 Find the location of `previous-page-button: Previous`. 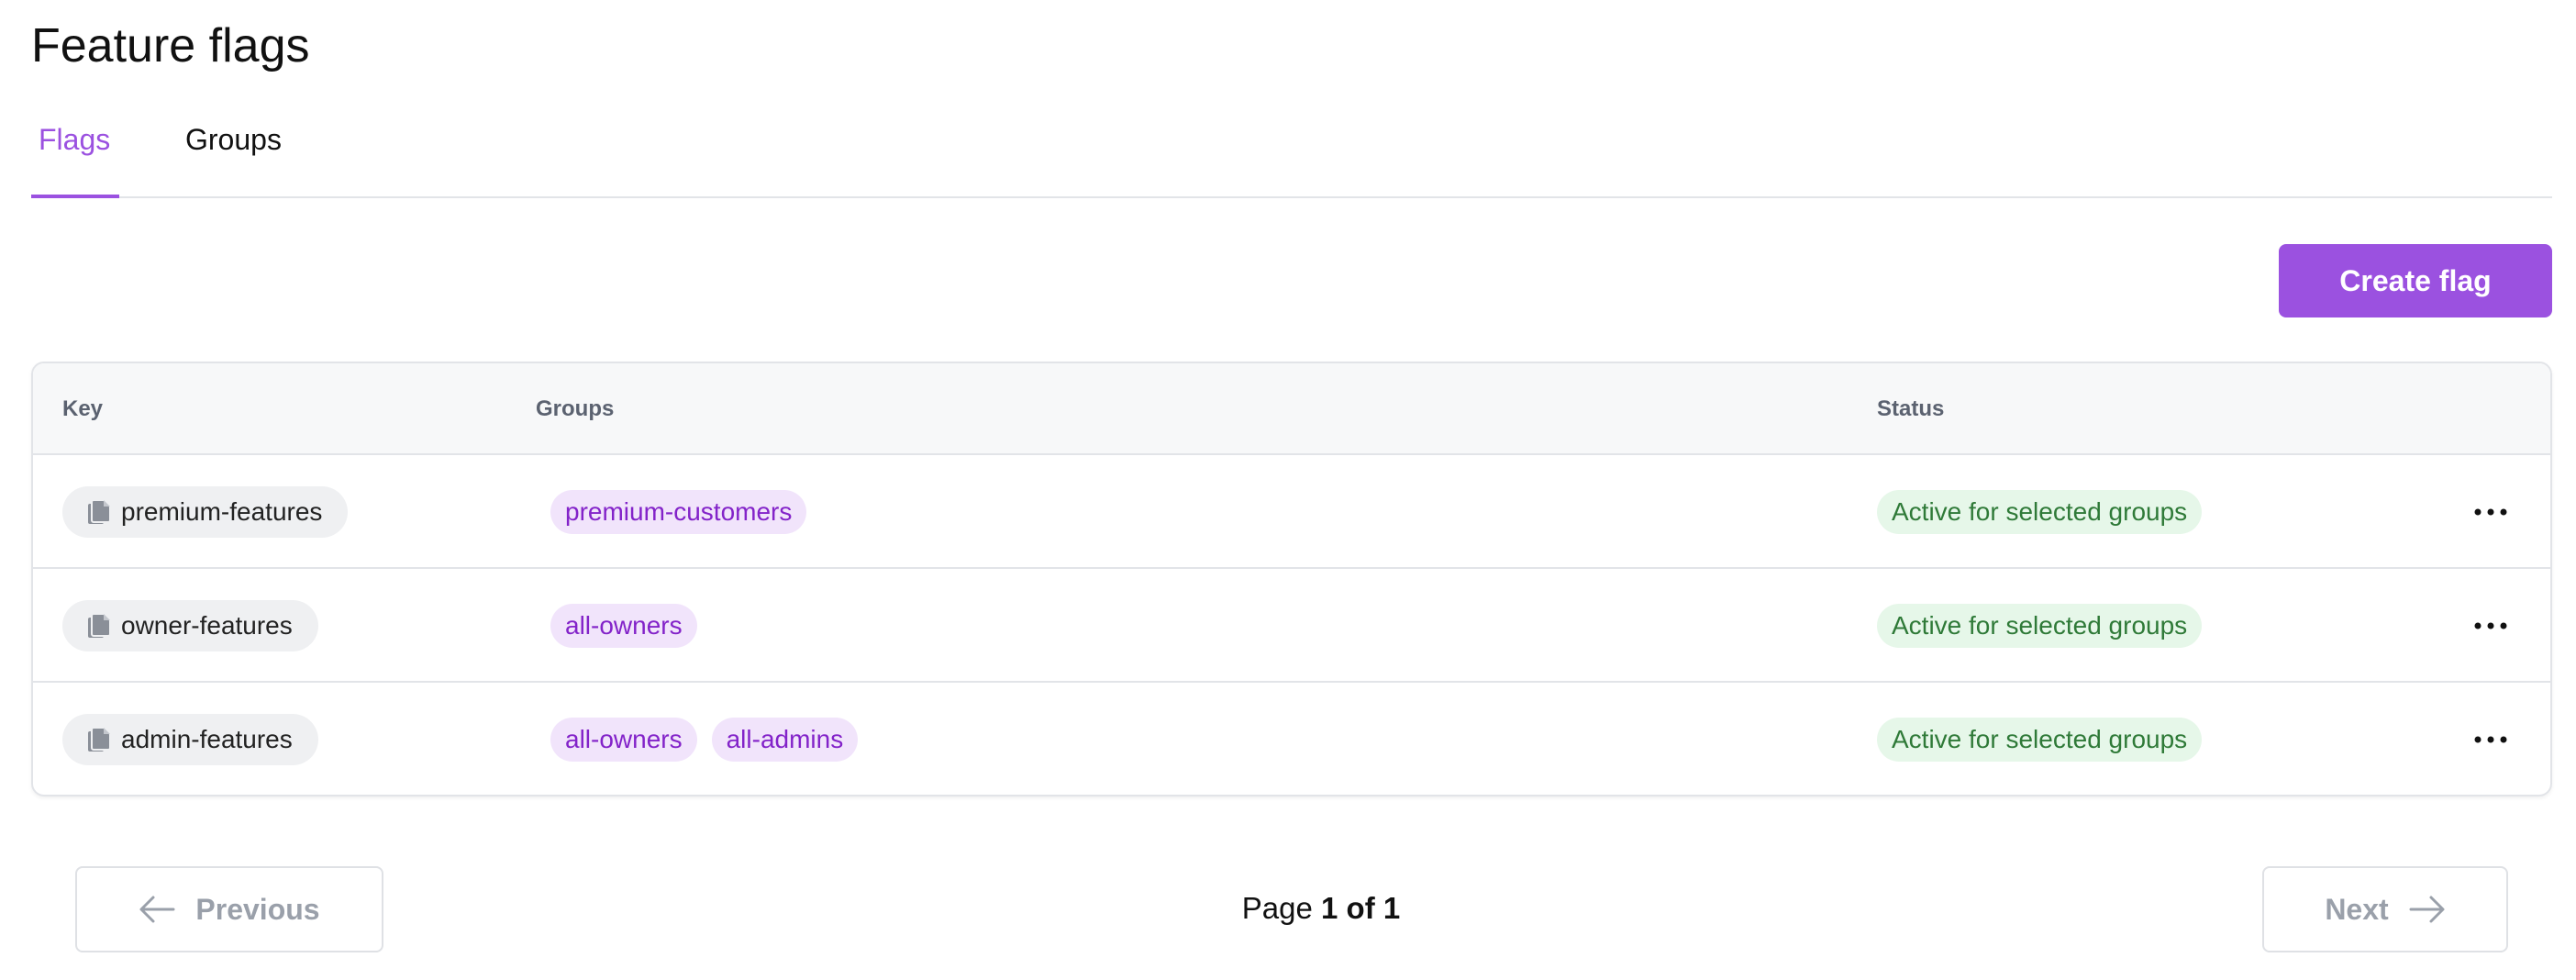

previous-page-button: Previous is located at coordinates (229, 909).